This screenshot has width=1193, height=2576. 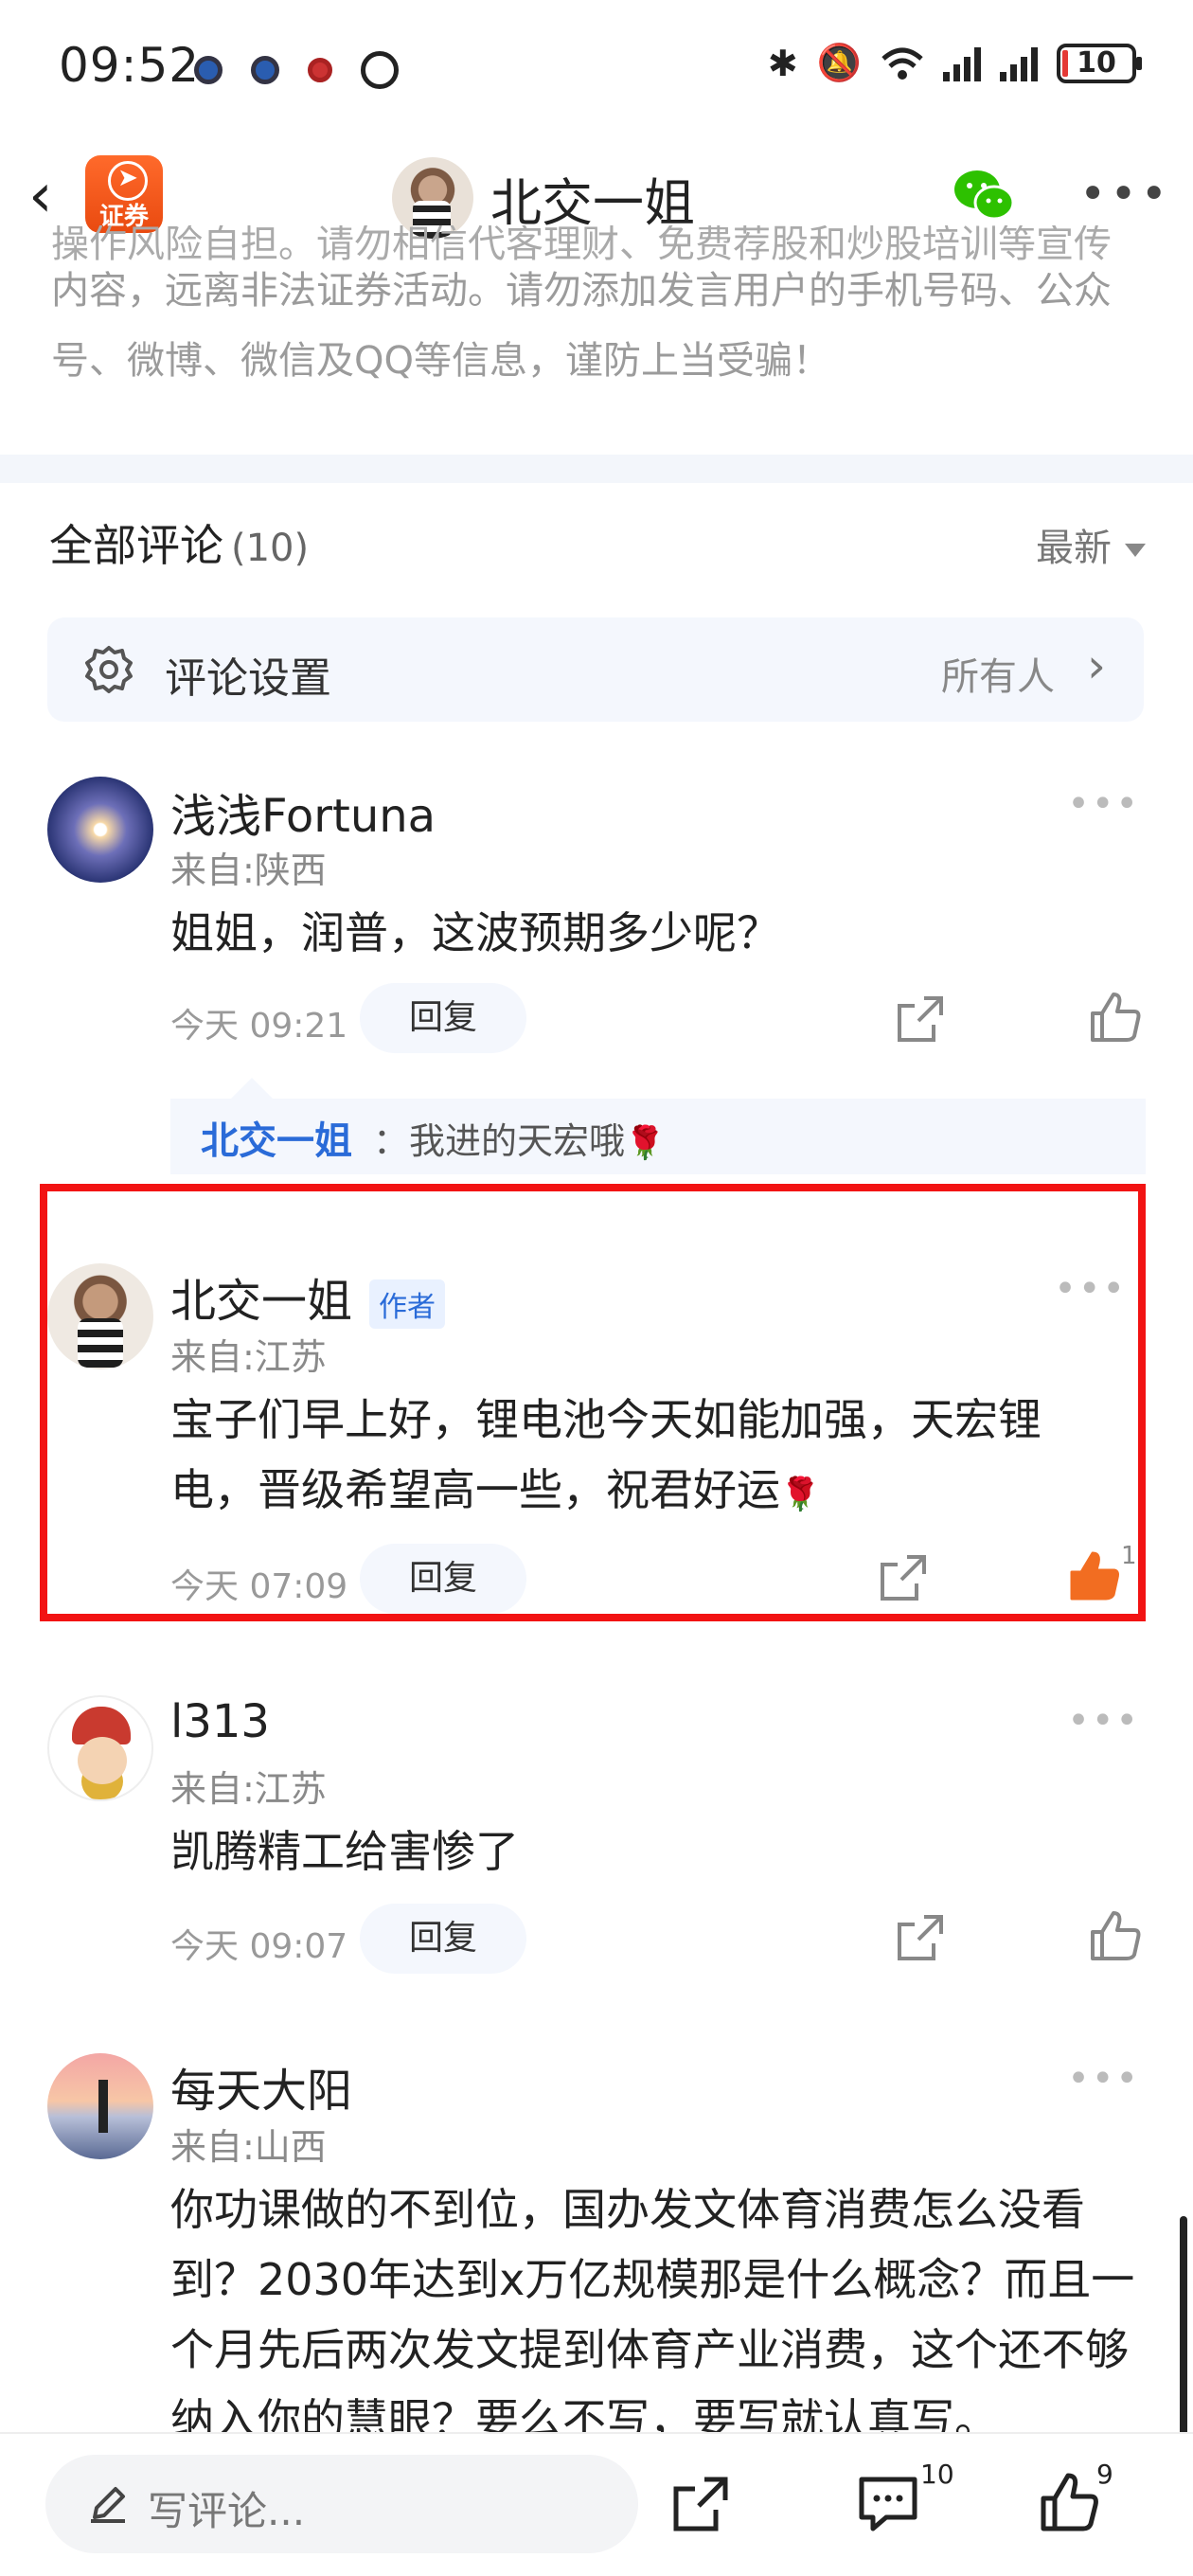 I want to click on liked-icon, so click(x=1094, y=1575).